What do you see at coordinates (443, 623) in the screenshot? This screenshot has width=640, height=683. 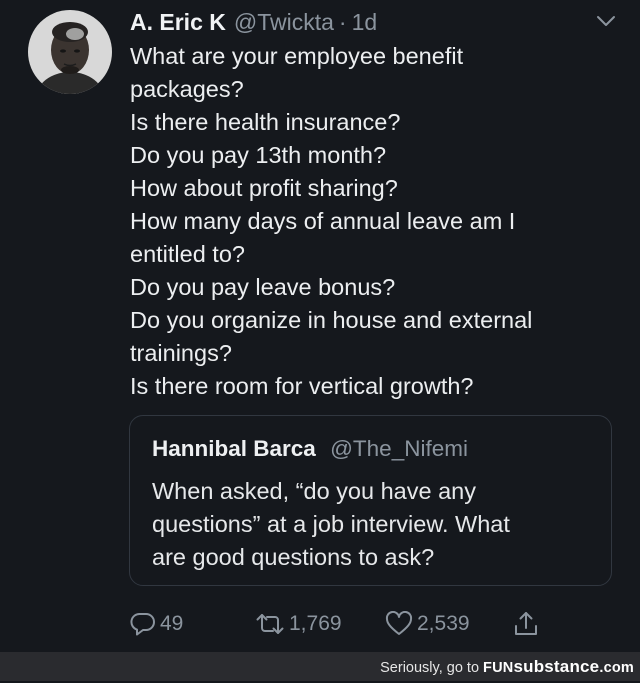 I see `like-count: 2,539` at bounding box center [443, 623].